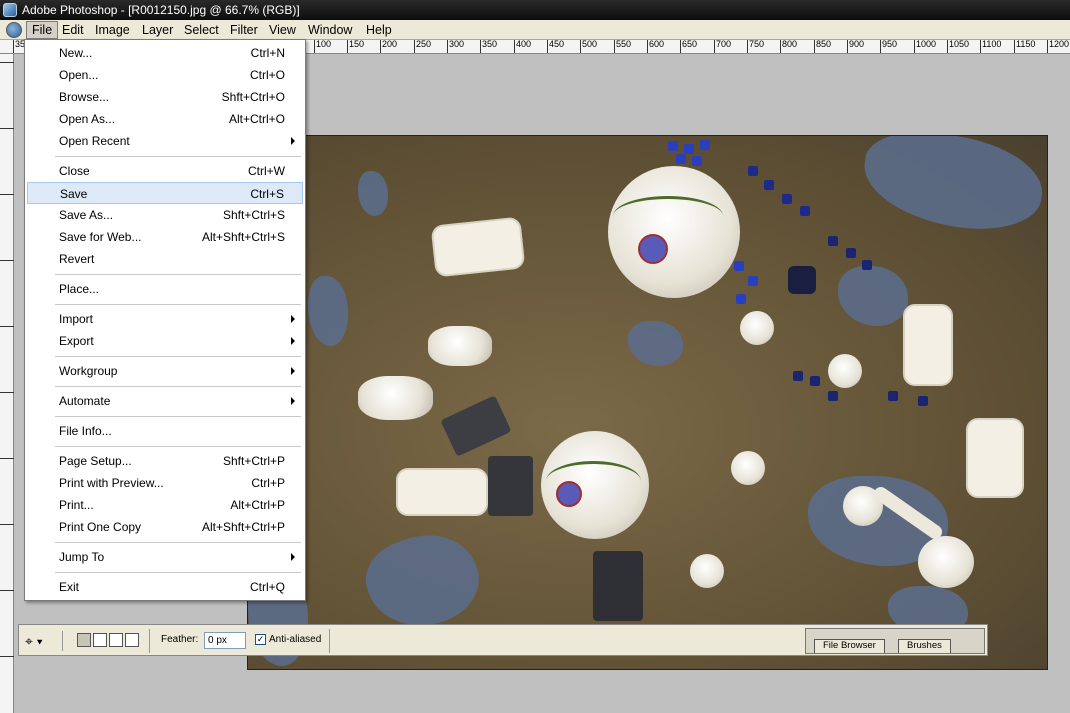 This screenshot has width=1070, height=713. Describe the element at coordinates (330, 30) in the screenshot. I see `menu-window: Window` at that location.